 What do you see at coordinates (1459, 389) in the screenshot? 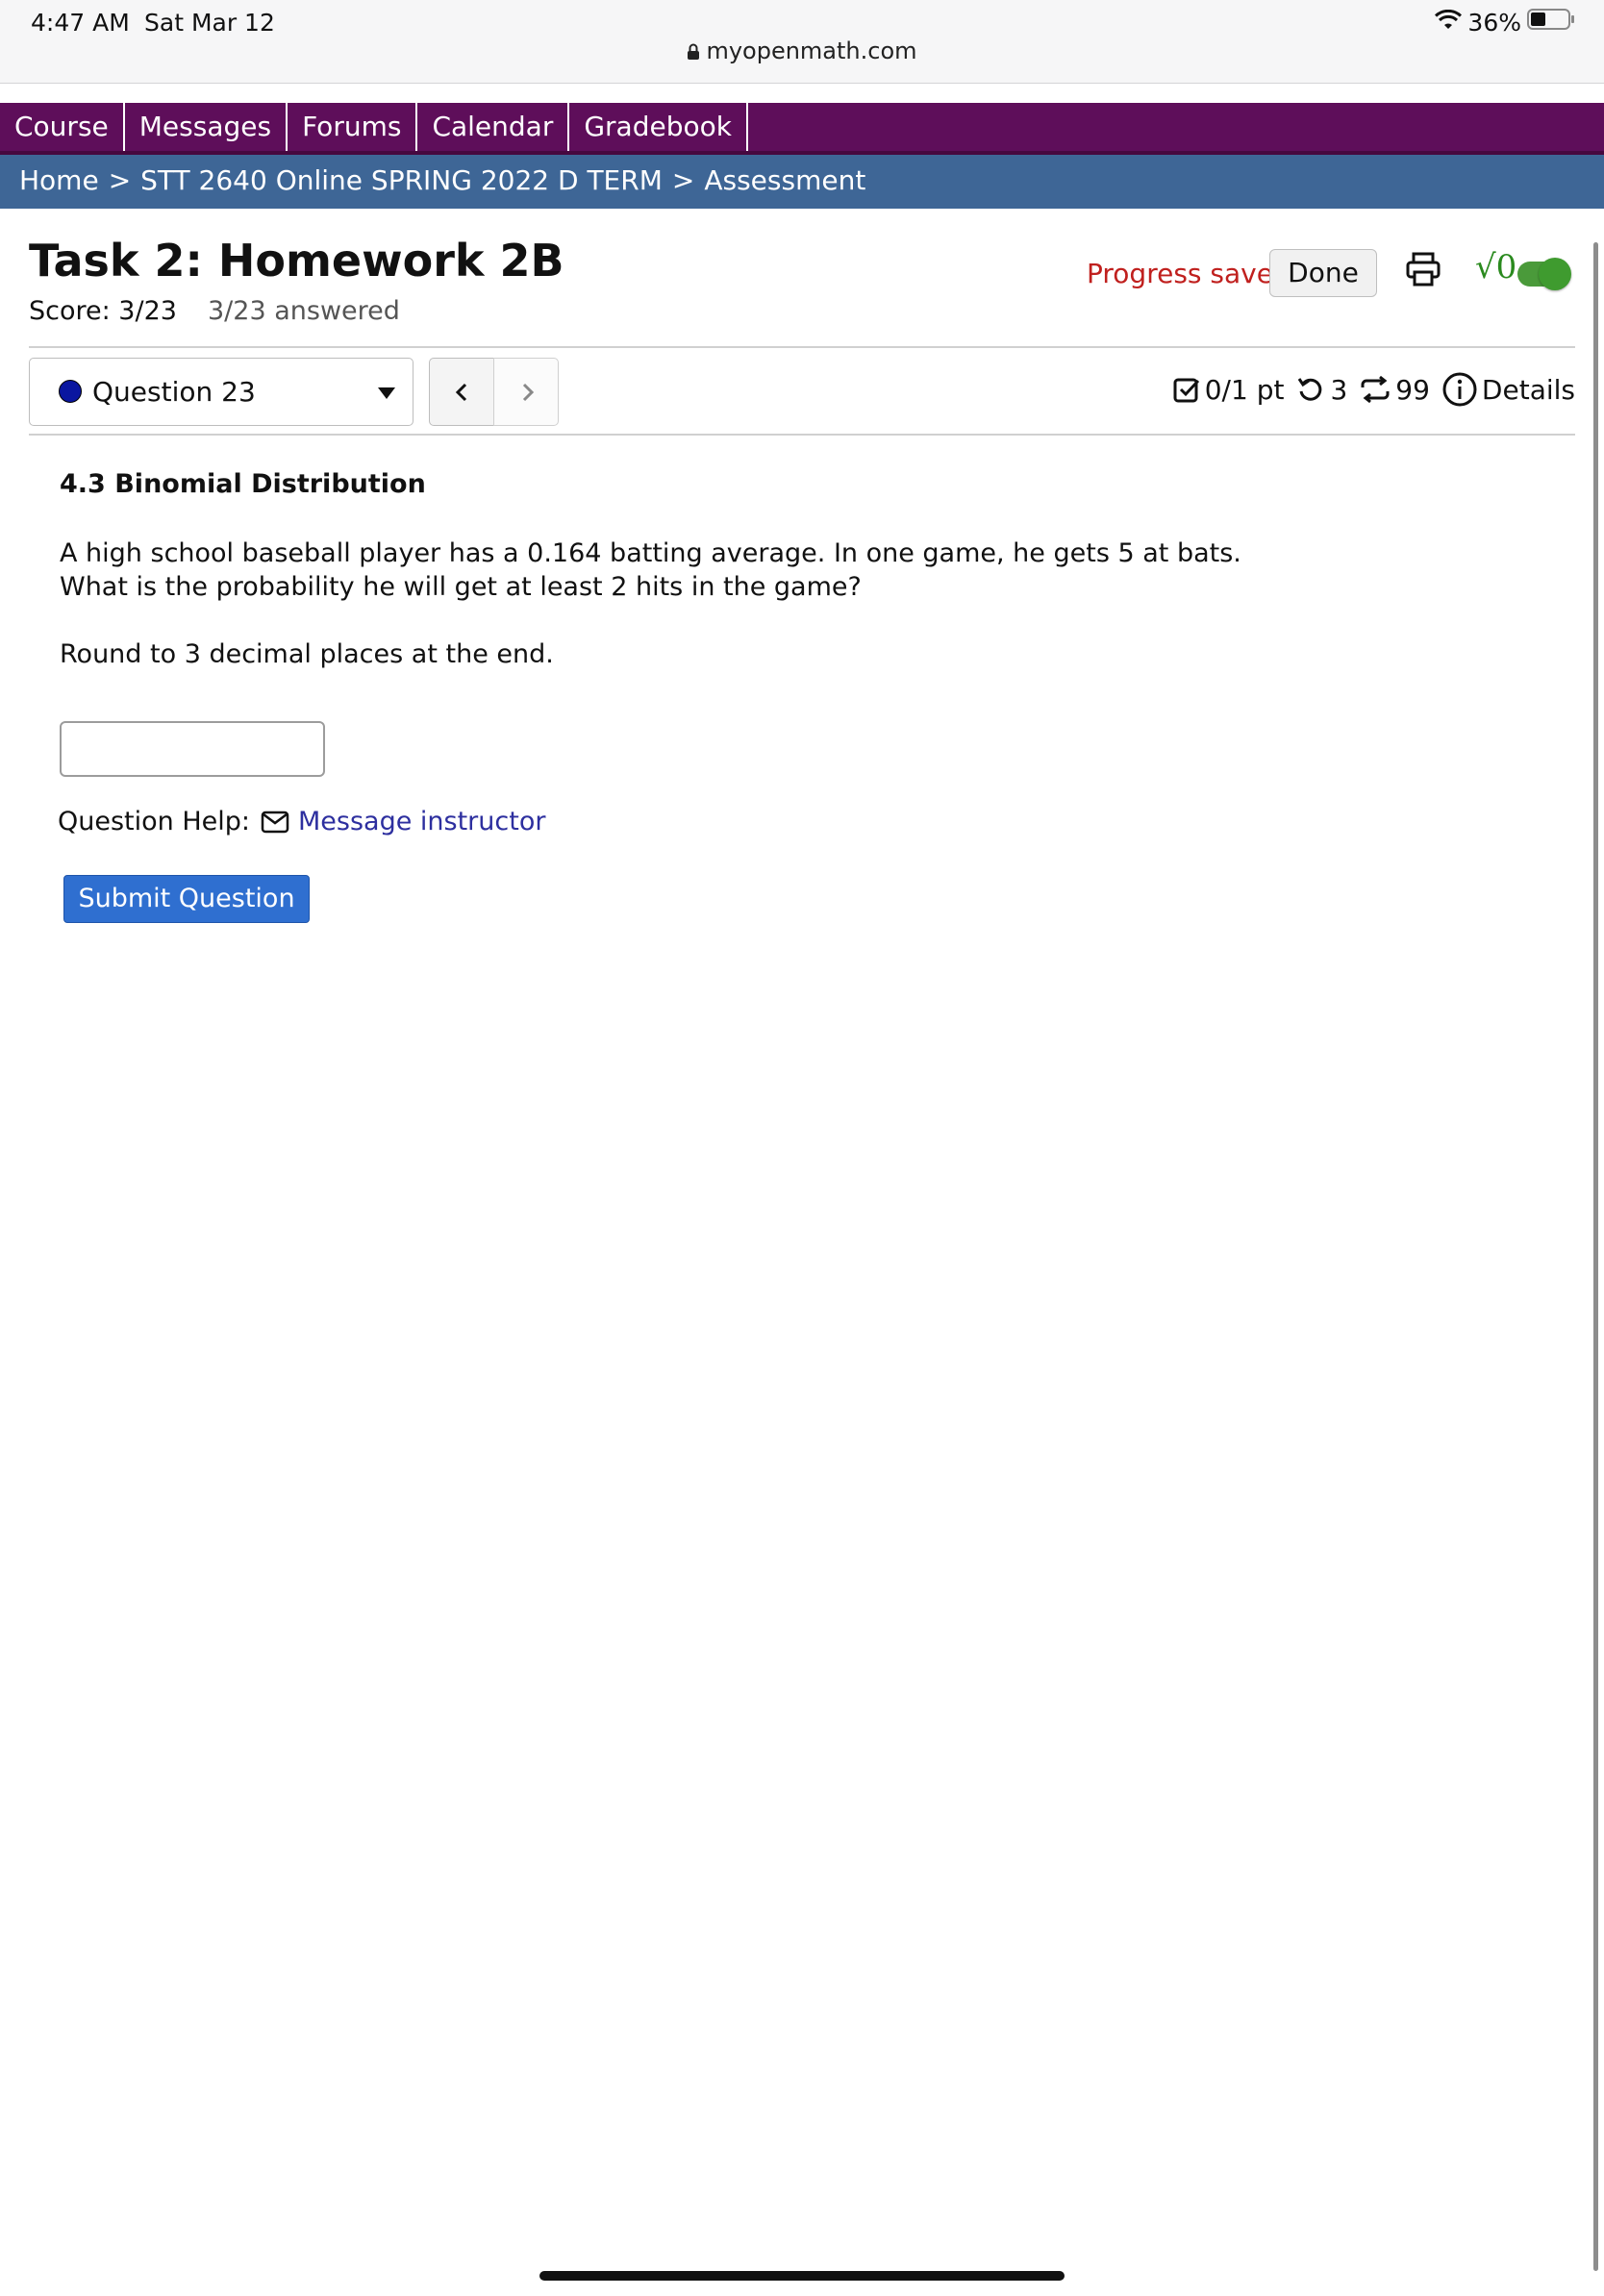
I see `info-icon` at bounding box center [1459, 389].